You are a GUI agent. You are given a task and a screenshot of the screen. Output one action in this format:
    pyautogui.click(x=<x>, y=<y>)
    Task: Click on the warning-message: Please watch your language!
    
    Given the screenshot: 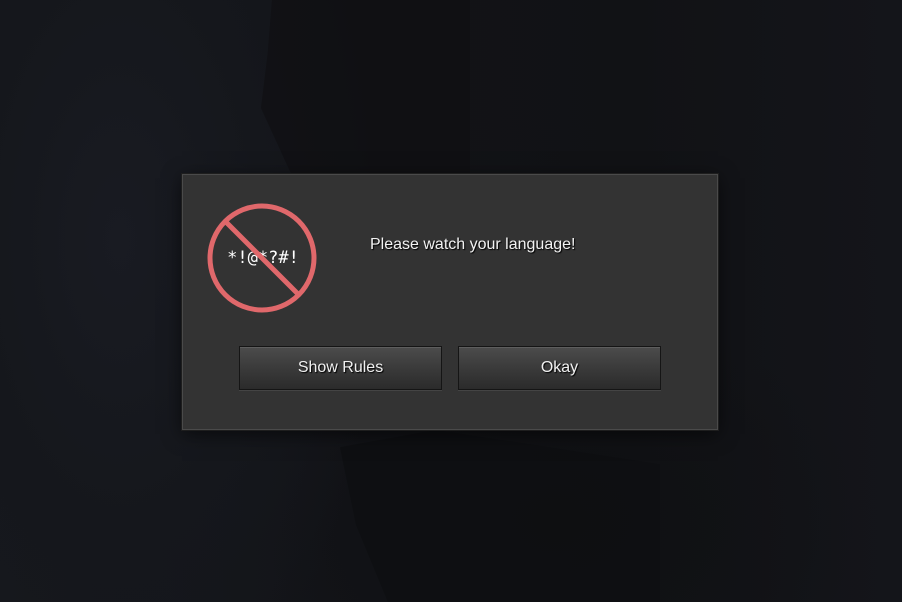 What is the action you would take?
    pyautogui.click(x=473, y=244)
    